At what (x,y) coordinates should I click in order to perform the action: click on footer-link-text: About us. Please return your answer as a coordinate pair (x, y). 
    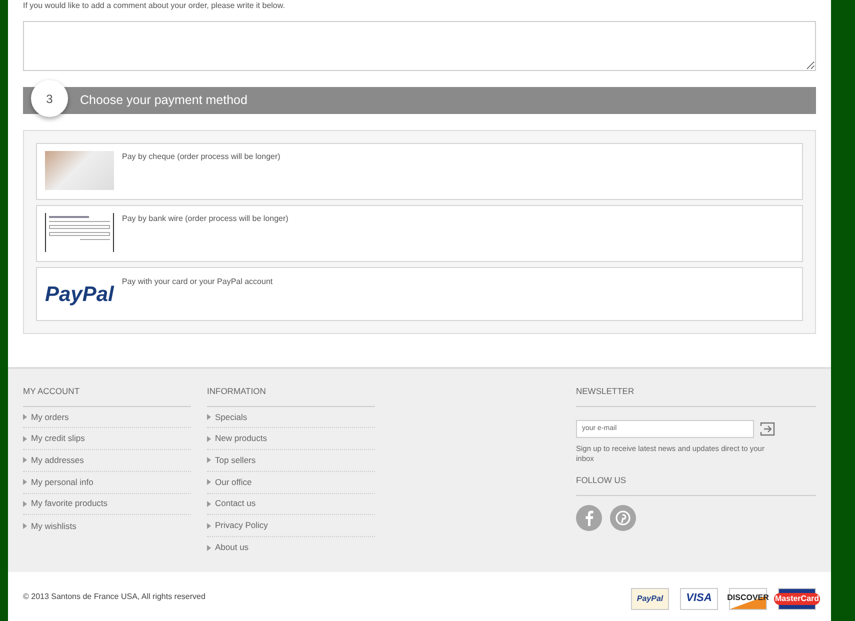
    Looking at the image, I should click on (232, 547).